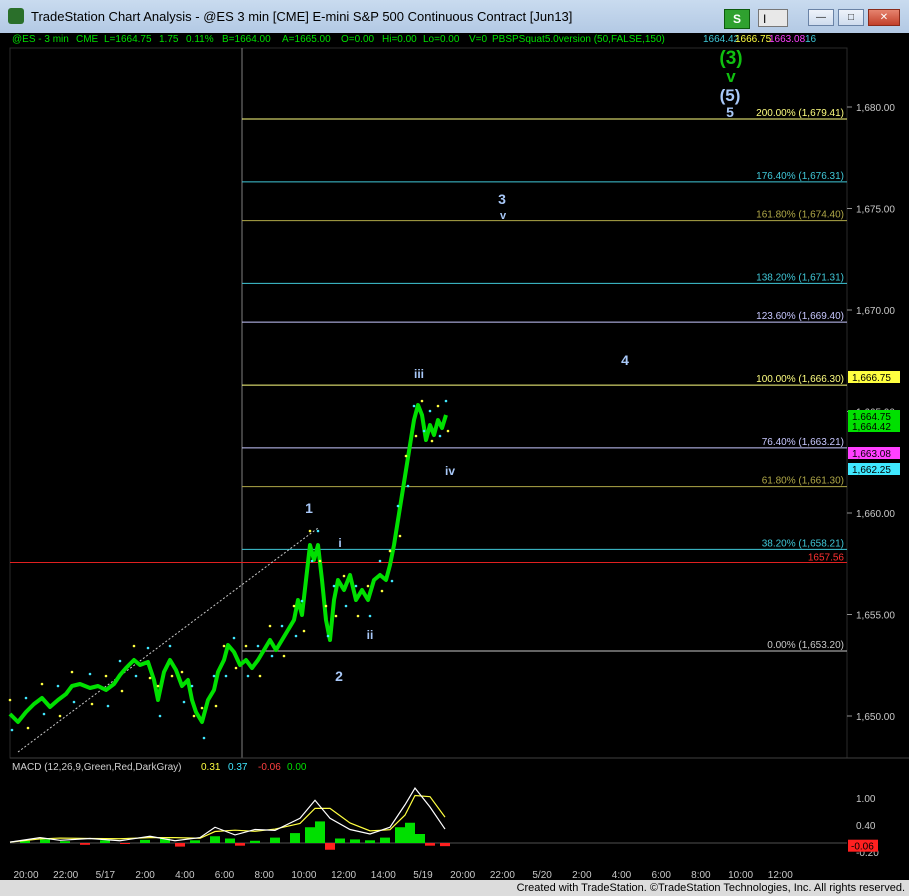 The image size is (909, 896). Describe the element at coordinates (462, 875) in the screenshot. I see `time-tick-label: 20:00` at that location.